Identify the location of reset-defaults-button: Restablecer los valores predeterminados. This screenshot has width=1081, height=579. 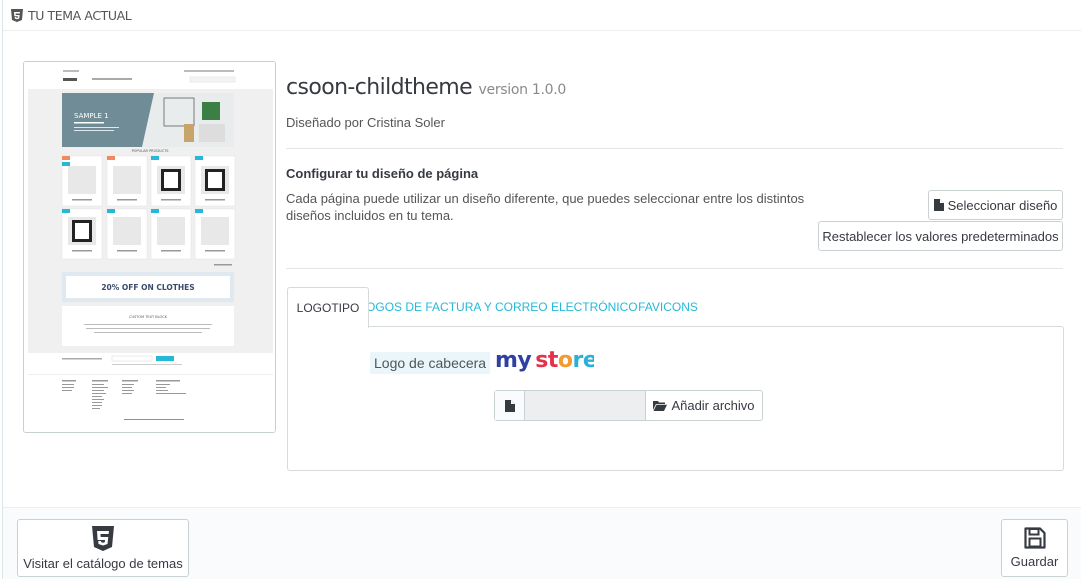
(940, 236).